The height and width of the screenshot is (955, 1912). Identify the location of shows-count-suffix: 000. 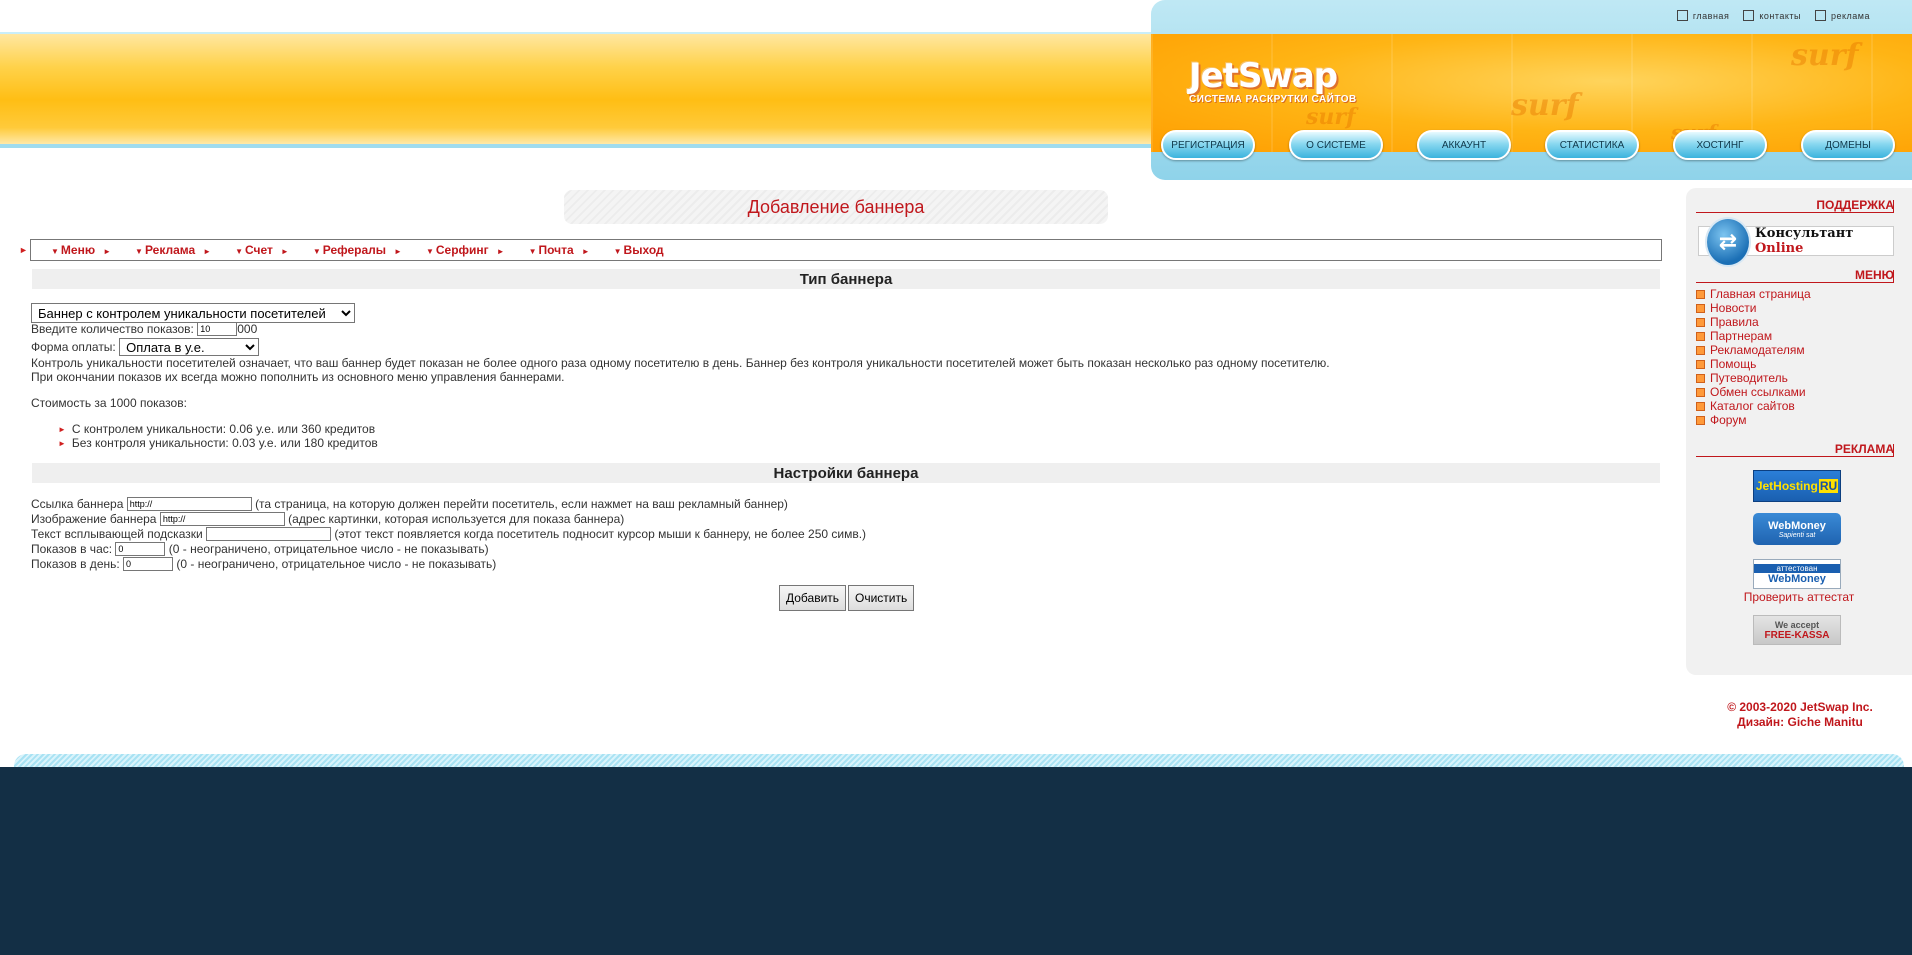
(247, 329).